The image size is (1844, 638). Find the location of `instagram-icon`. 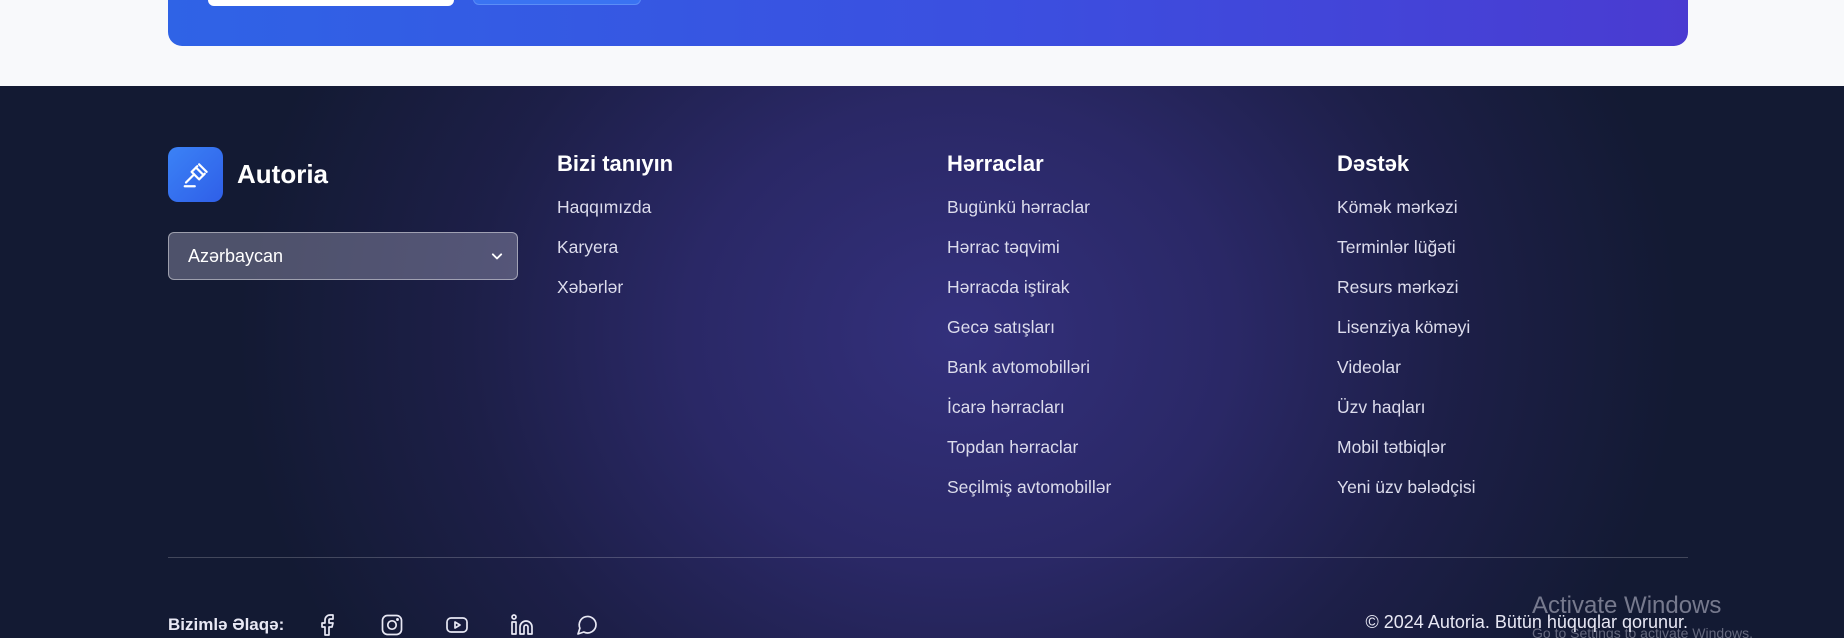

instagram-icon is located at coordinates (392, 624).